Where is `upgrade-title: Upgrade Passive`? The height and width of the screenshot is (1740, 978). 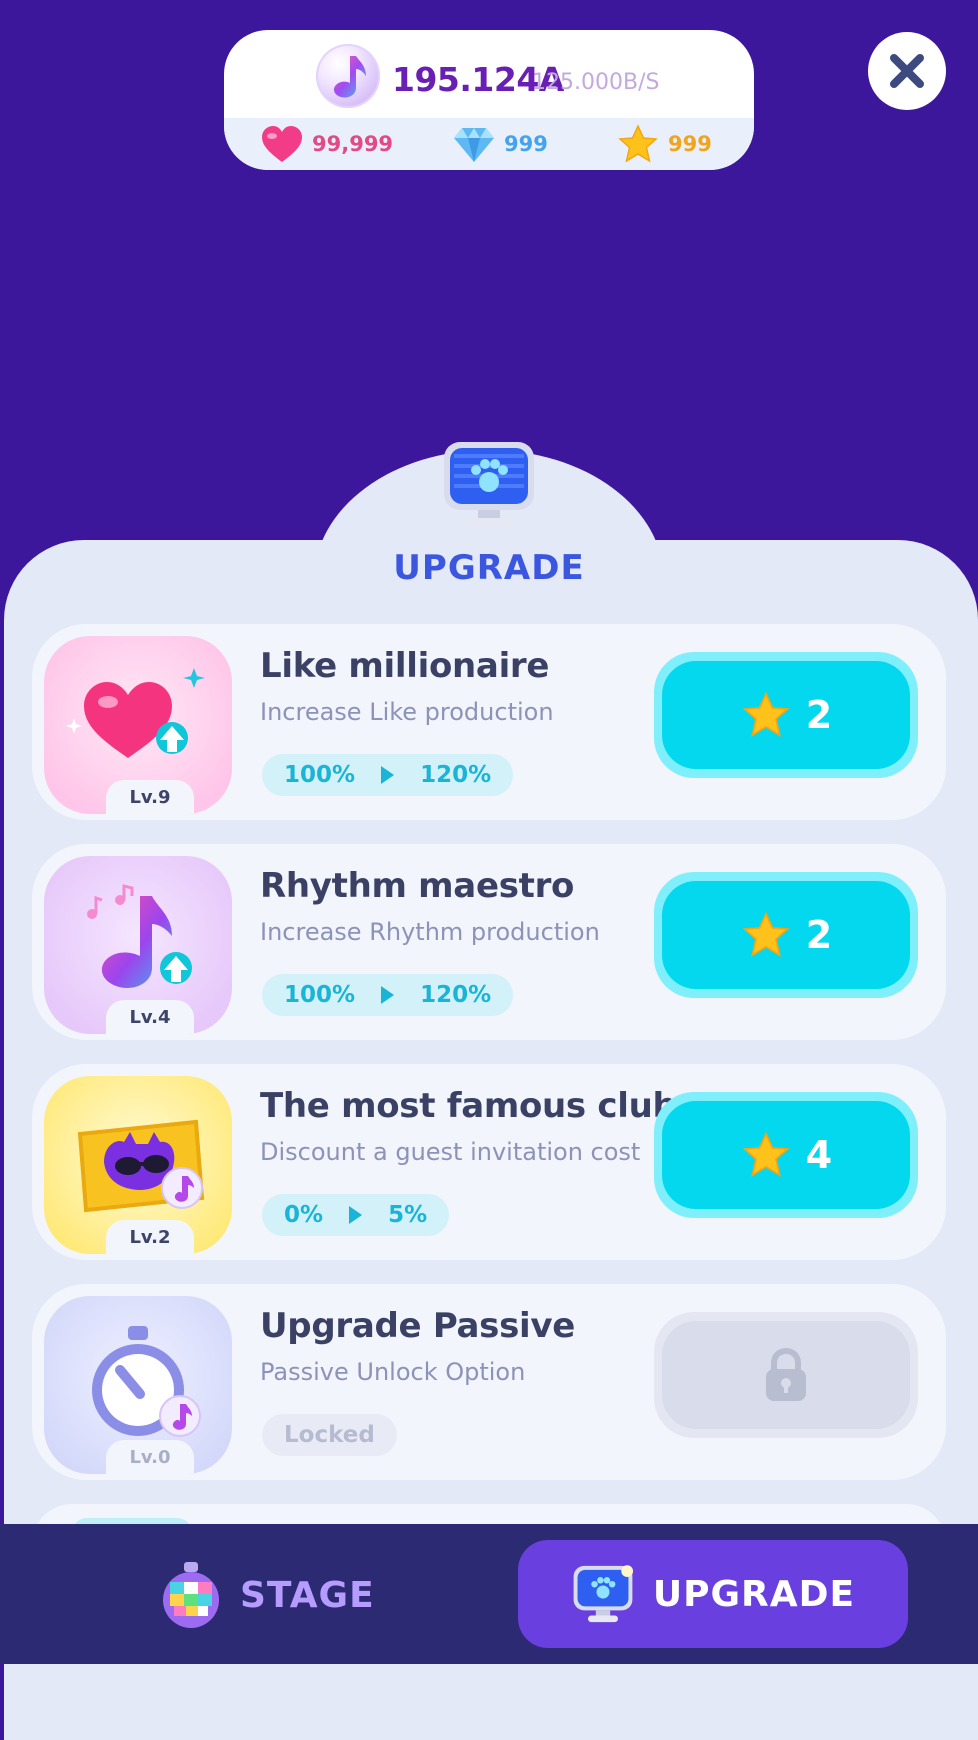 upgrade-title: Upgrade Passive is located at coordinates (418, 1326).